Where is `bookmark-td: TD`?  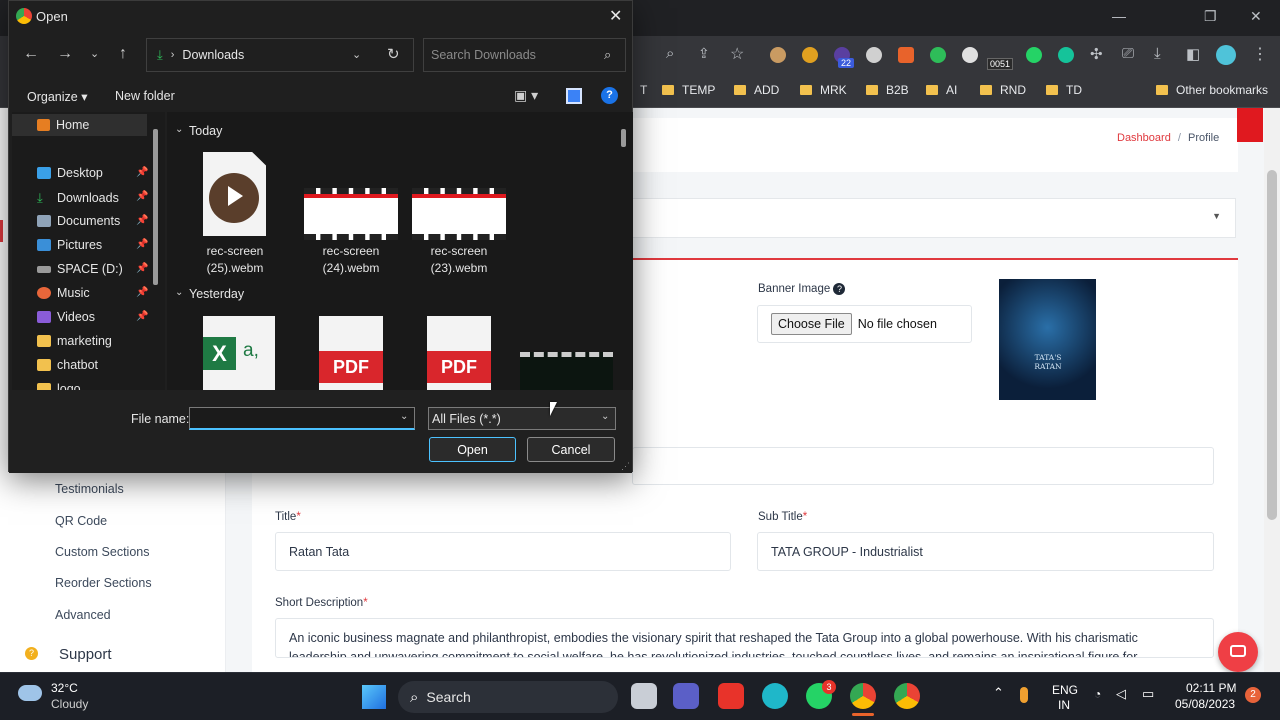 bookmark-td: TD is located at coordinates (1064, 90).